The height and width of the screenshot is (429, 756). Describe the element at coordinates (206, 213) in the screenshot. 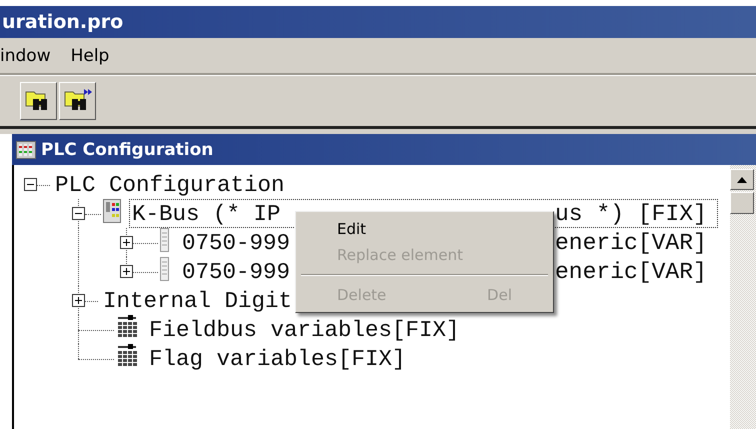

I see `tree-item-label: K-Bus (* IP` at that location.